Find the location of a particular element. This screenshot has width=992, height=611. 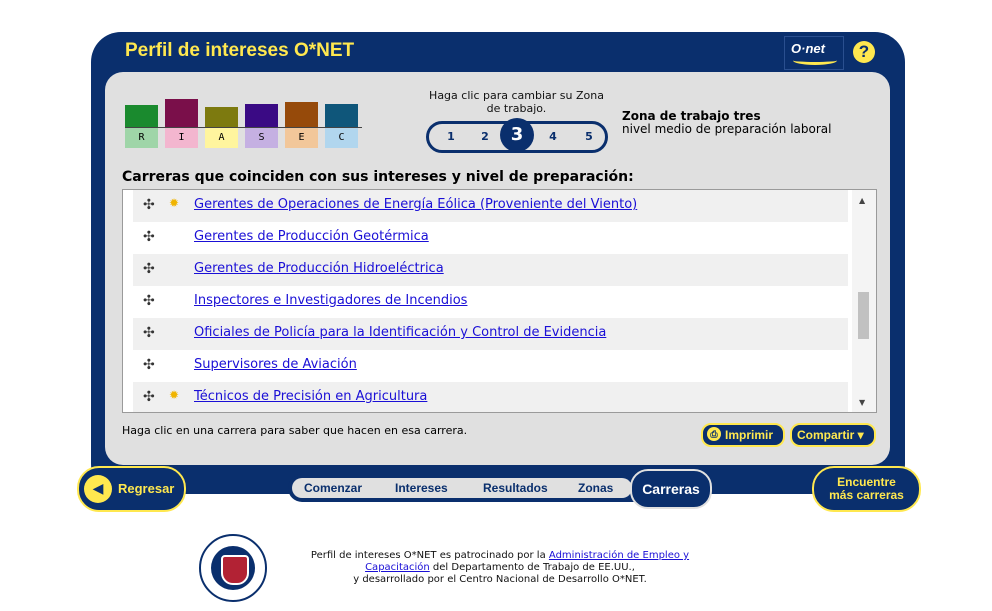

riasec-bar-s: S is located at coordinates (261, 123).